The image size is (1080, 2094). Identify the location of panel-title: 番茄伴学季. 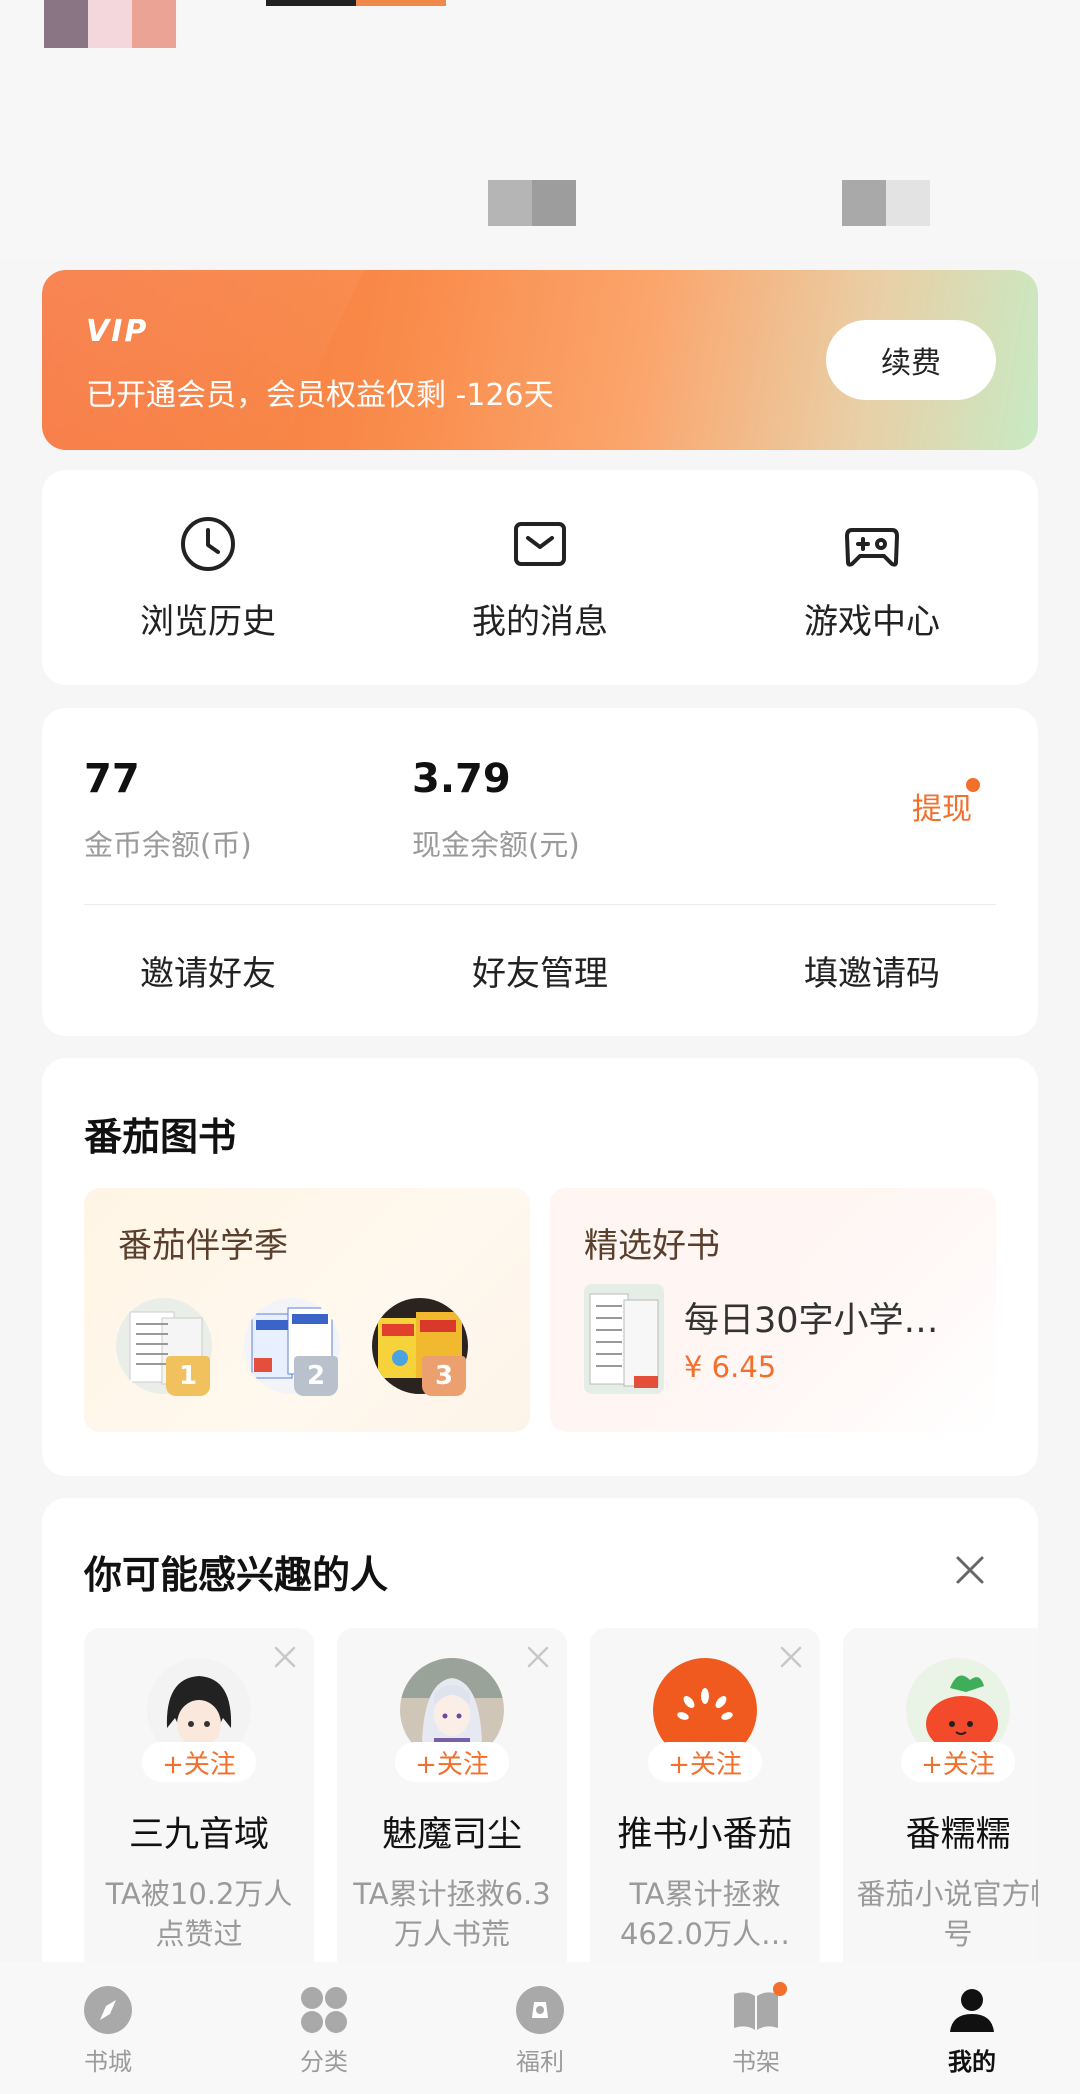
(203, 1246).